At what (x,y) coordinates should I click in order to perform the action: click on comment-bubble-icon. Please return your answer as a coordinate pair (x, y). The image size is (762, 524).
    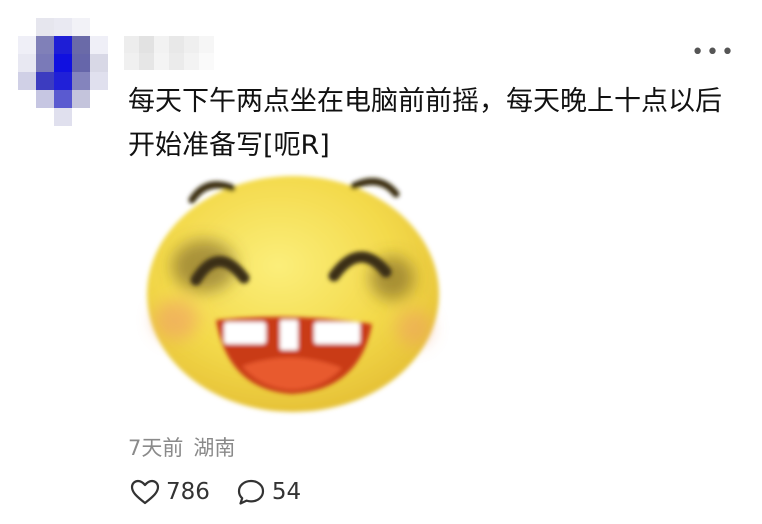
    Looking at the image, I should click on (251, 492).